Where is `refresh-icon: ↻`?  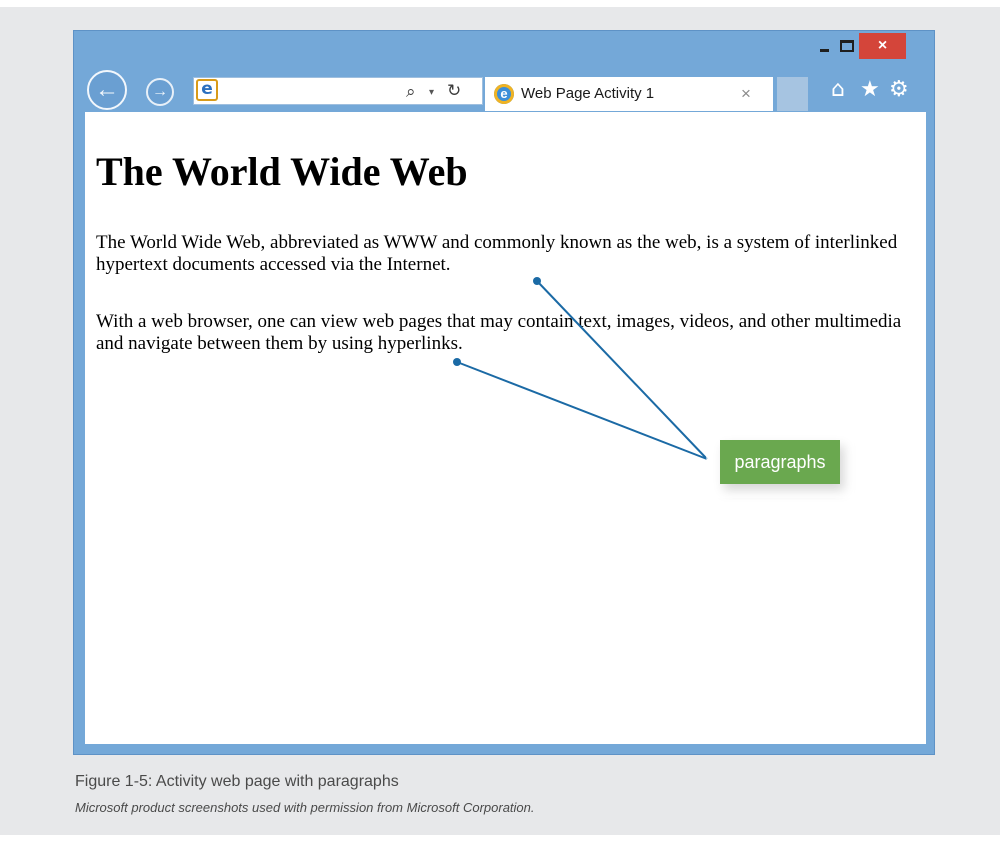
refresh-icon: ↻ is located at coordinates (454, 91).